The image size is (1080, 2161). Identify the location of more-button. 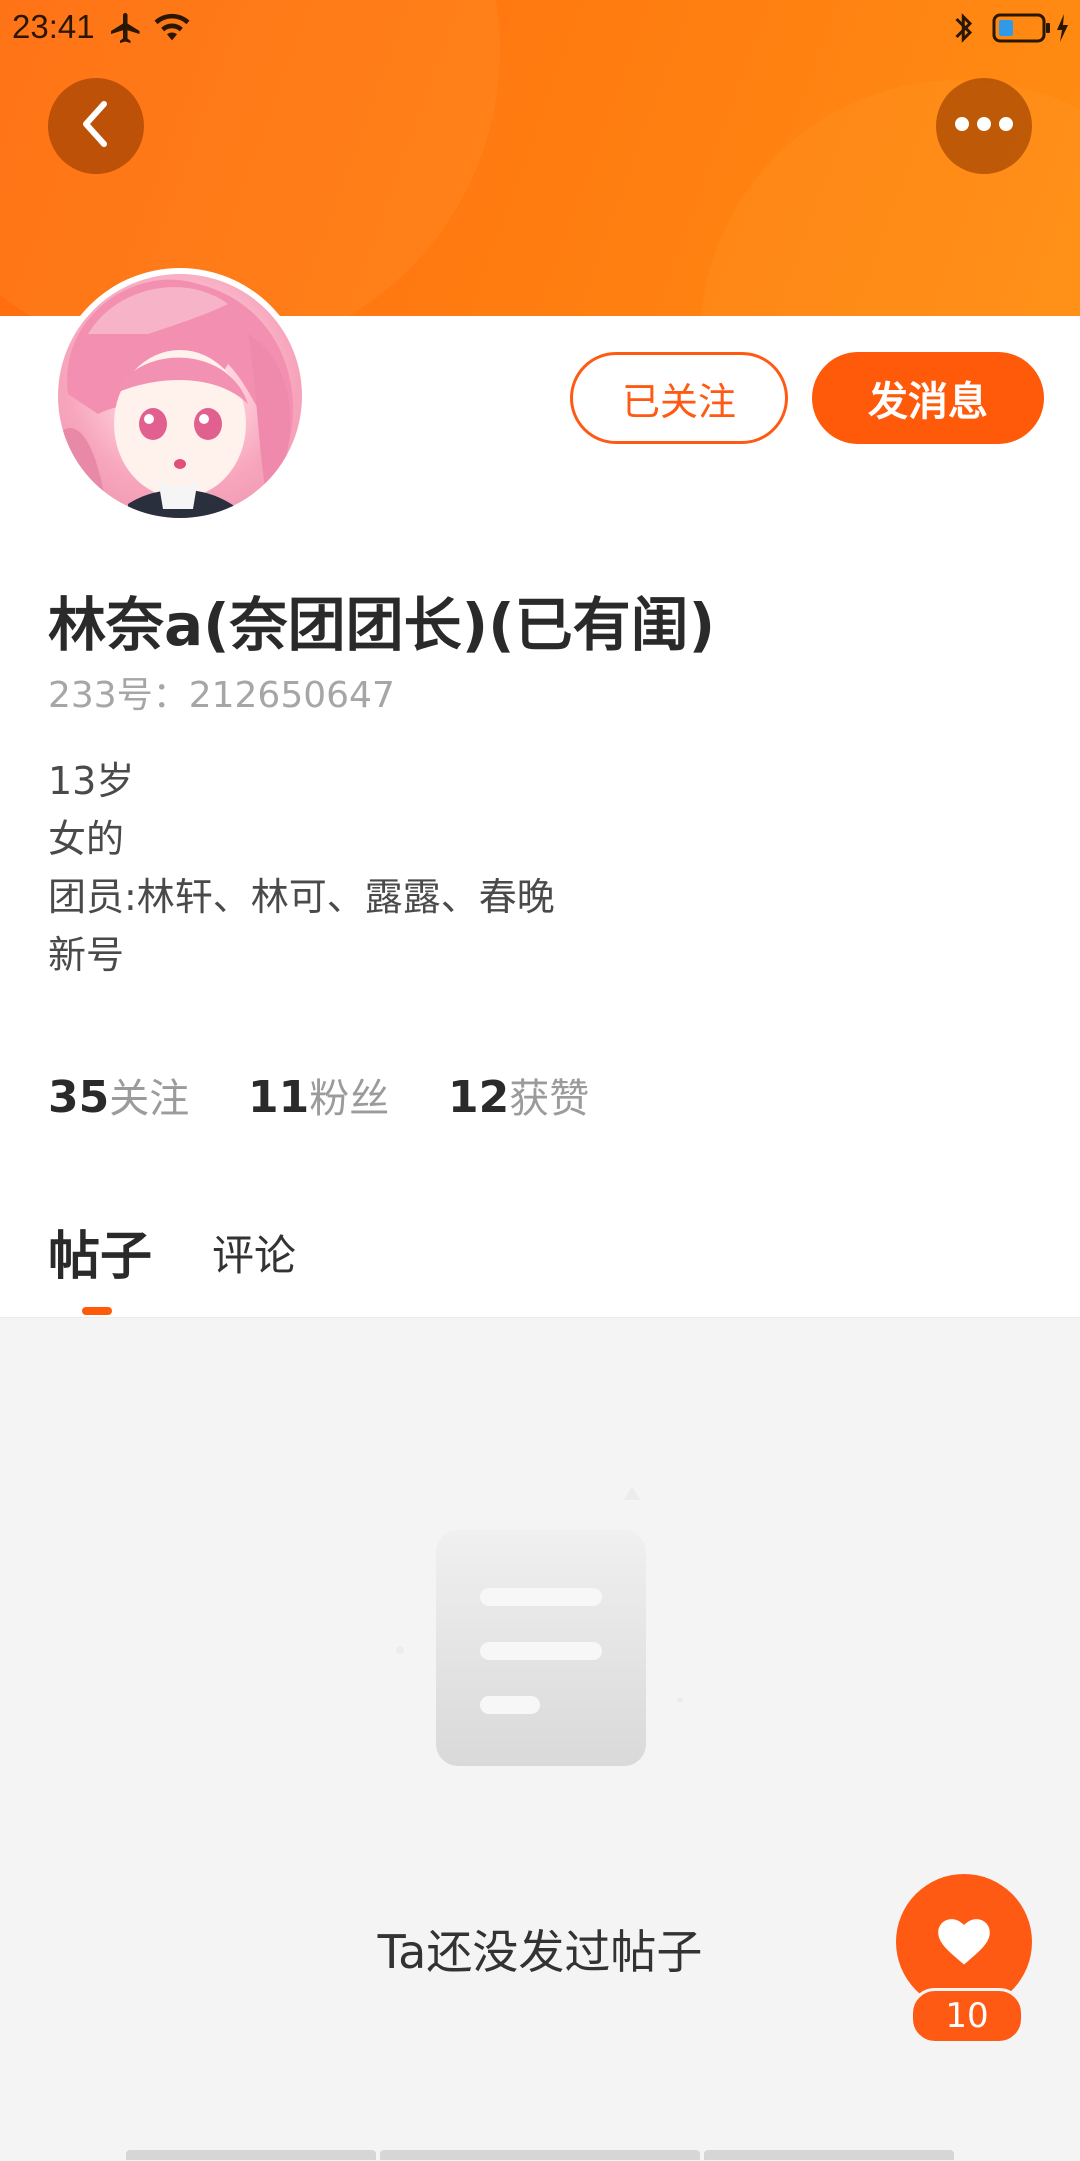
(984, 126).